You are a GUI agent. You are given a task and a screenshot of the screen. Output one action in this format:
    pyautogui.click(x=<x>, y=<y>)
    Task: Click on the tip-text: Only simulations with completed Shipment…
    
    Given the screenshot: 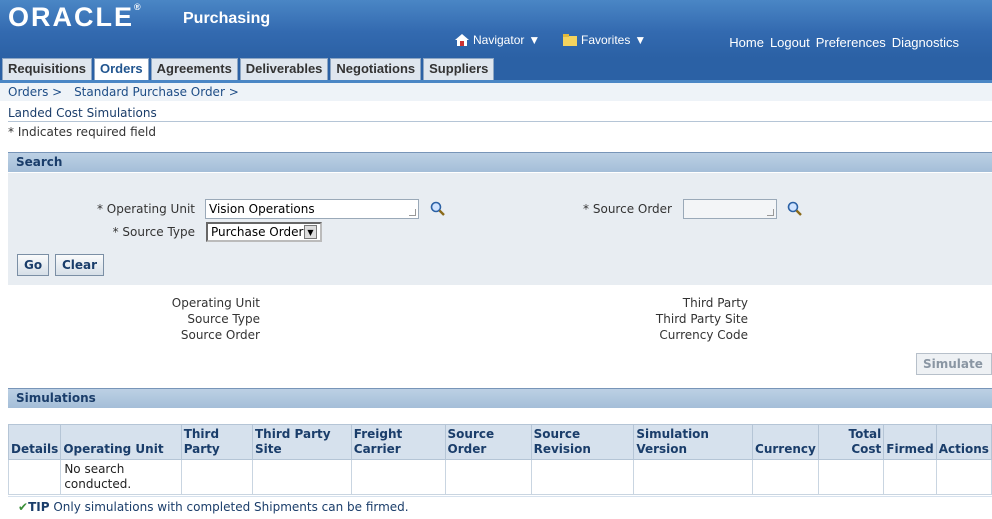 What is the action you would take?
    pyautogui.click(x=231, y=507)
    